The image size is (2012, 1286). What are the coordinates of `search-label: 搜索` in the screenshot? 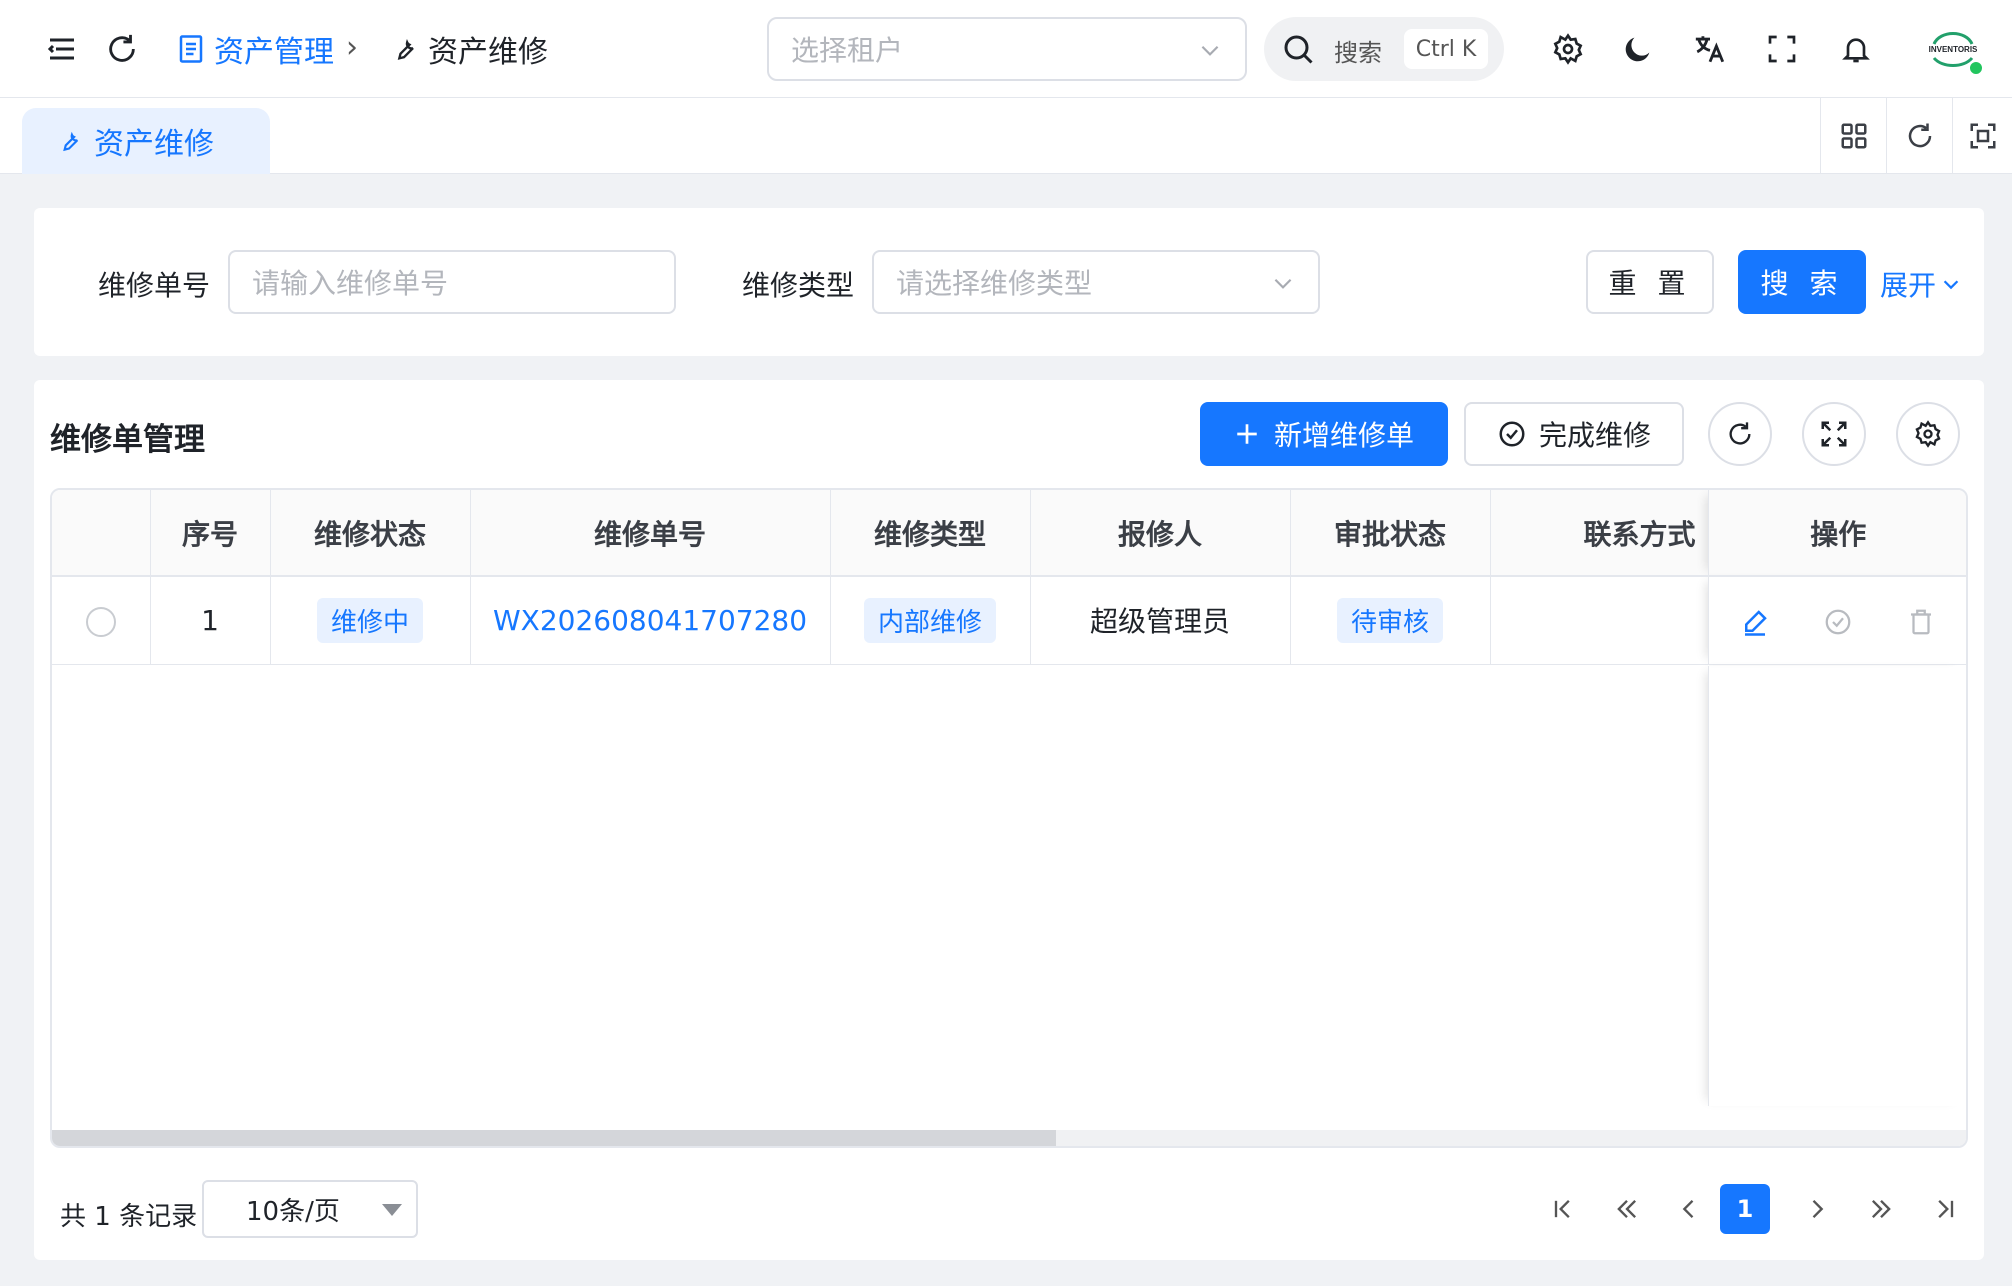 It's located at (1358, 53).